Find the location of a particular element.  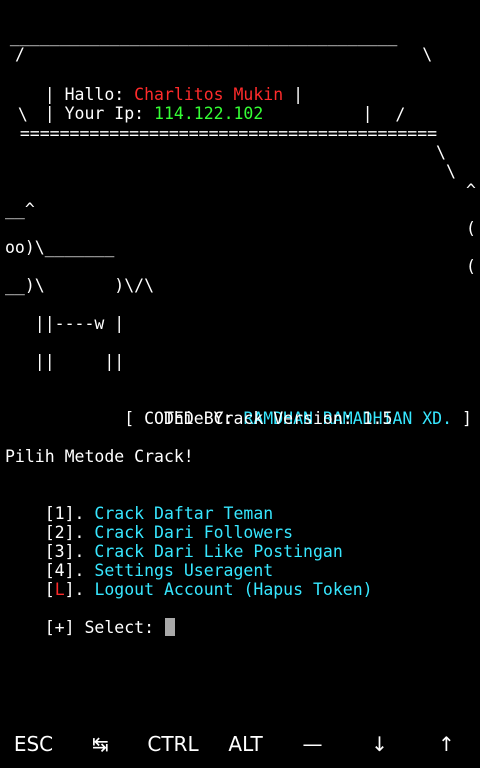

arrow-down-icon: ↓ is located at coordinates (379, 744).